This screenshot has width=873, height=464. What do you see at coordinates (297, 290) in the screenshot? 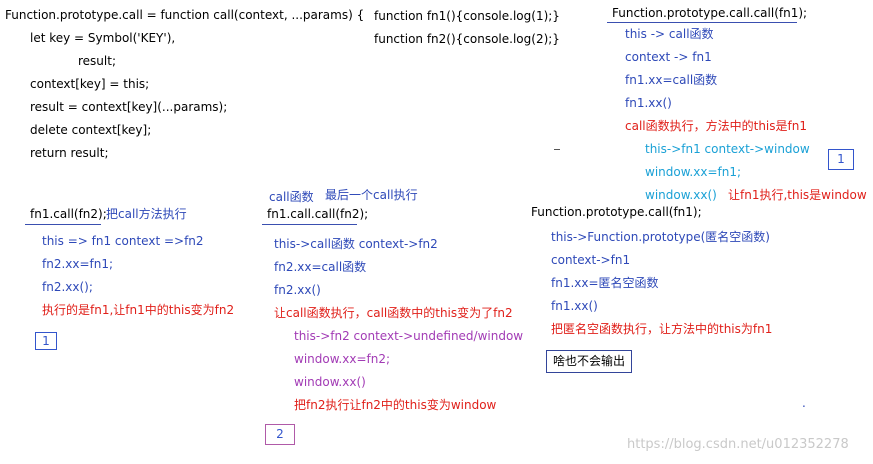
I see `explain-line: fn2.xx()` at bounding box center [297, 290].